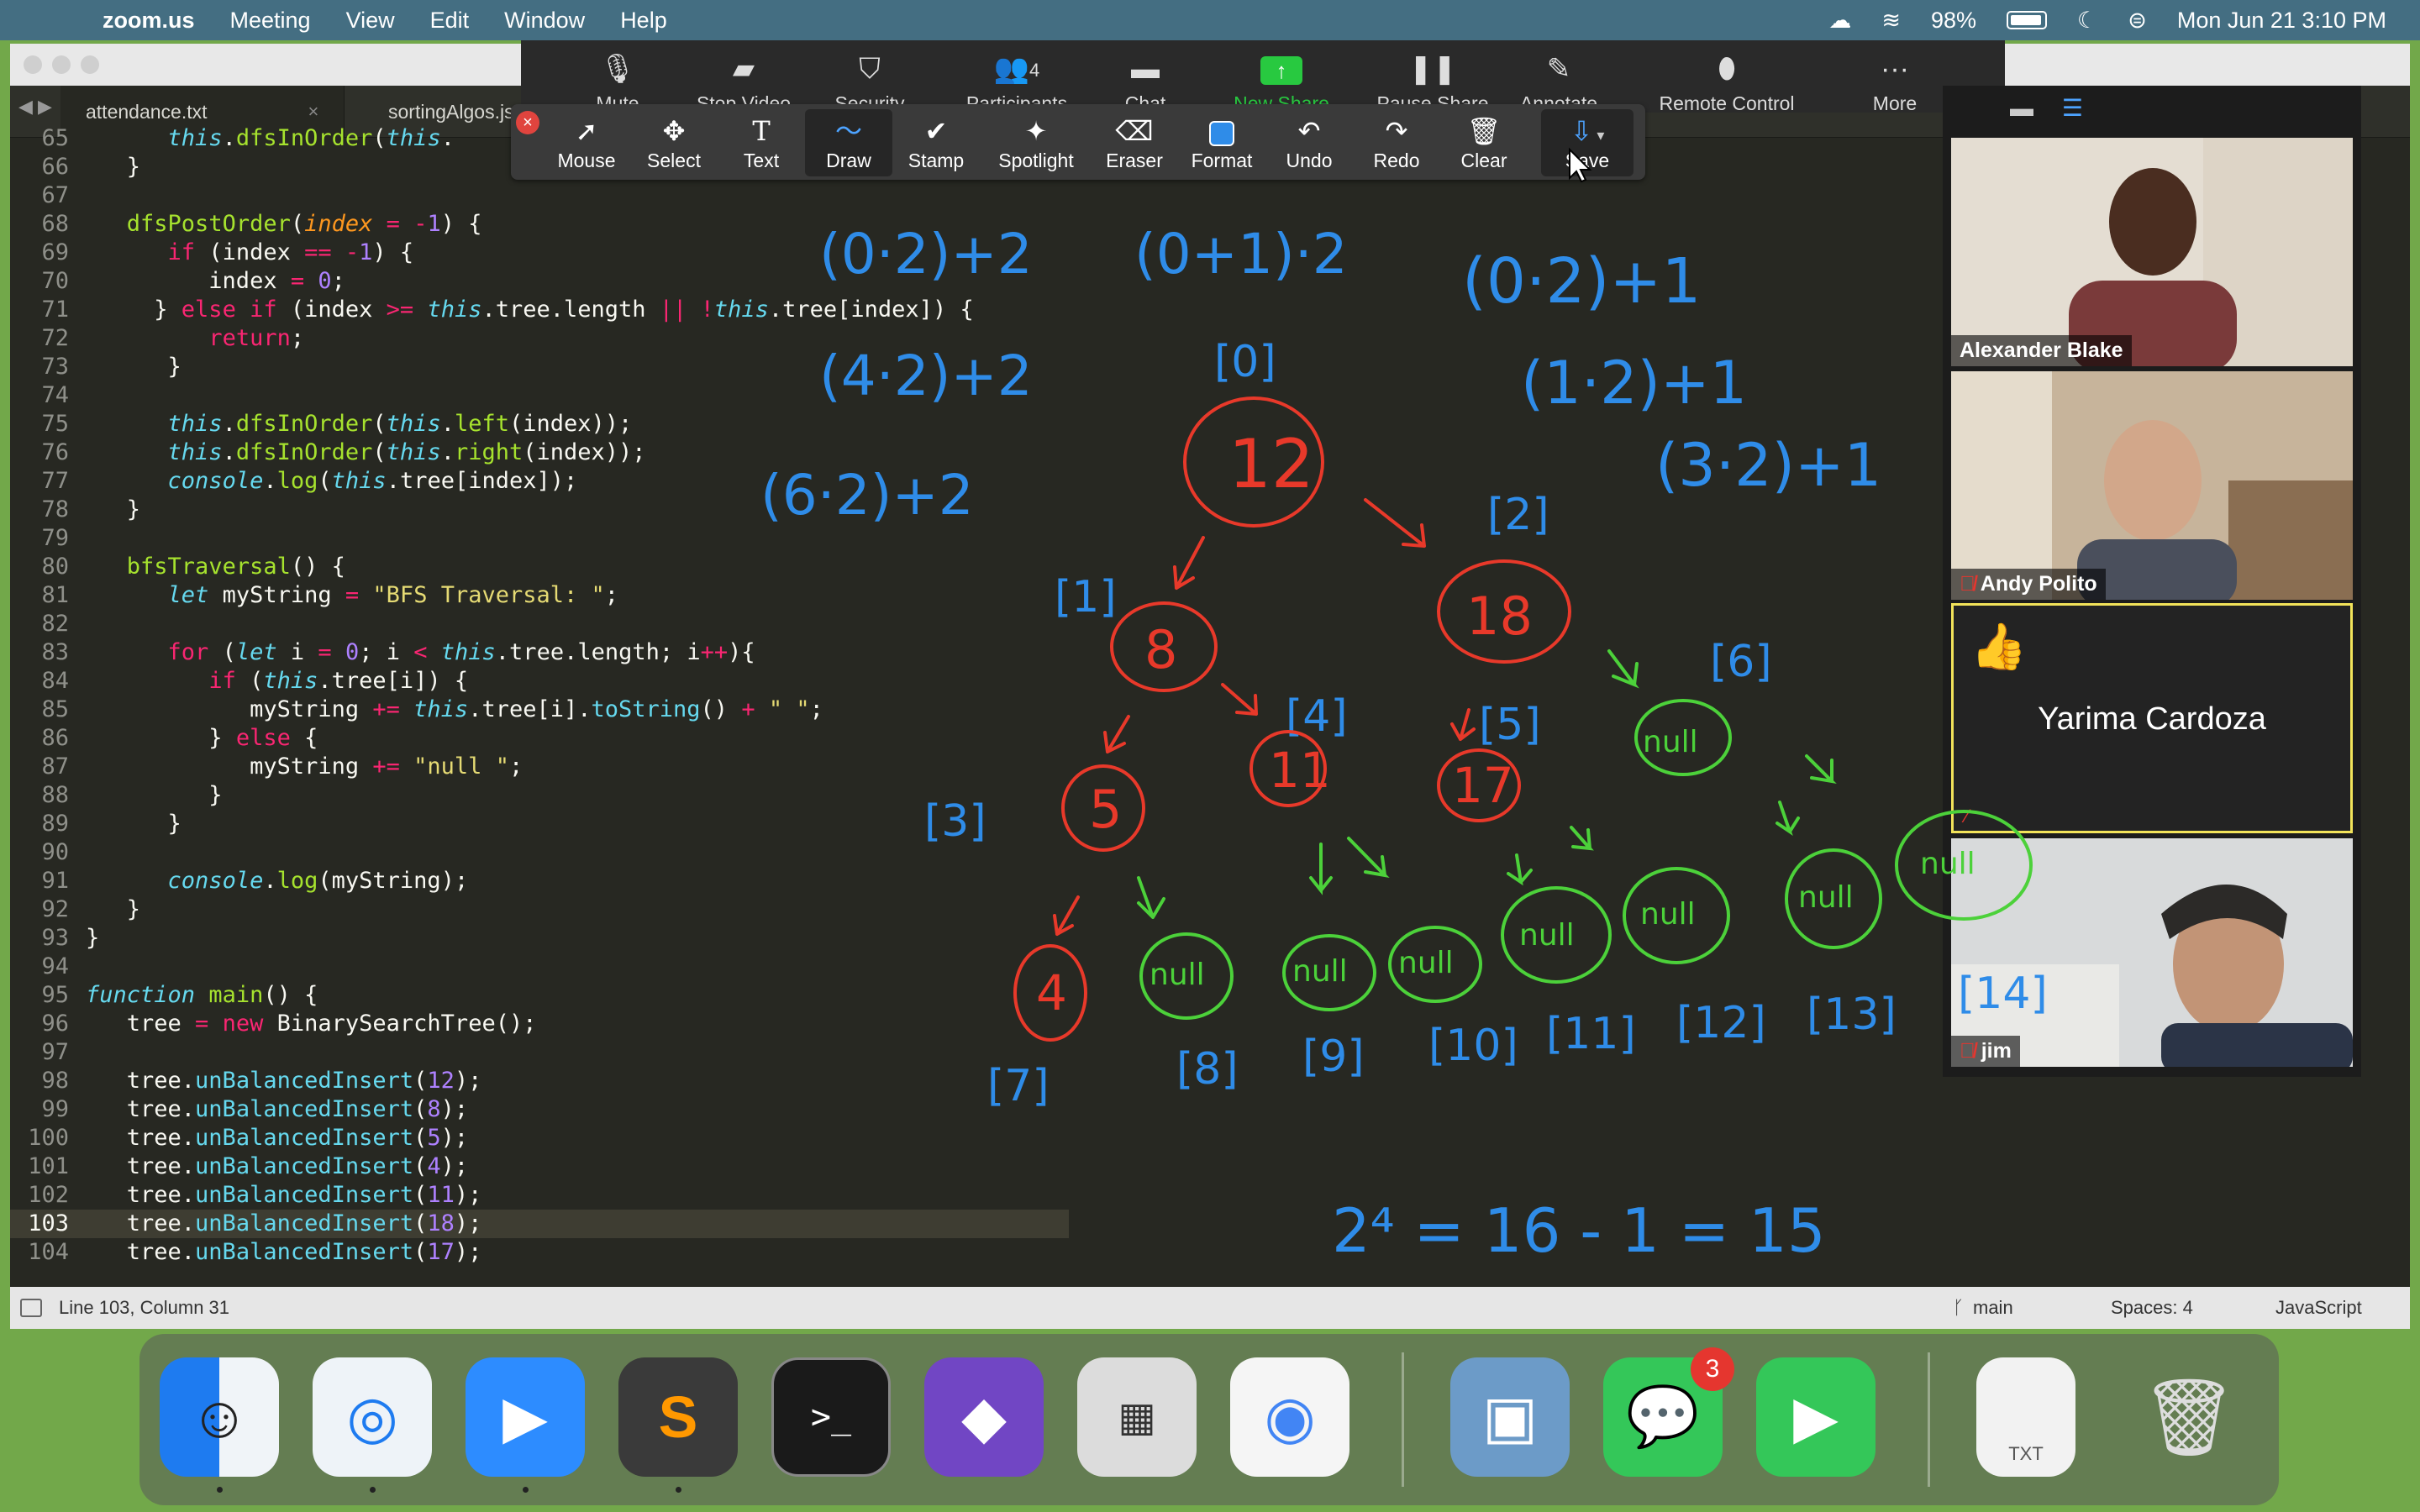 The width and height of the screenshot is (2420, 1512). Describe the element at coordinates (2072, 108) in the screenshot. I see `gallery-layout-icon: ☰` at that location.